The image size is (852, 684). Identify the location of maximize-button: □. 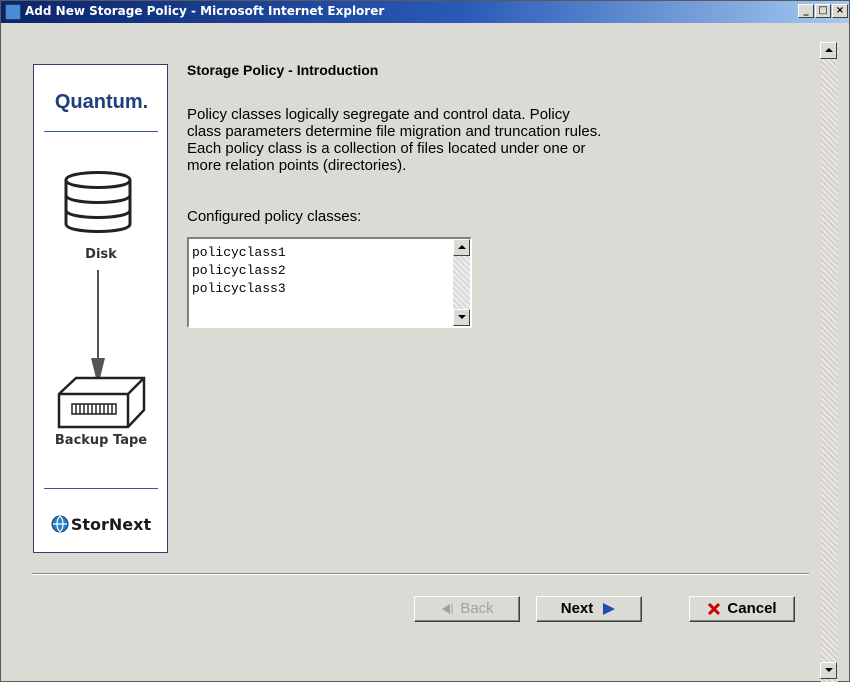
(823, 11).